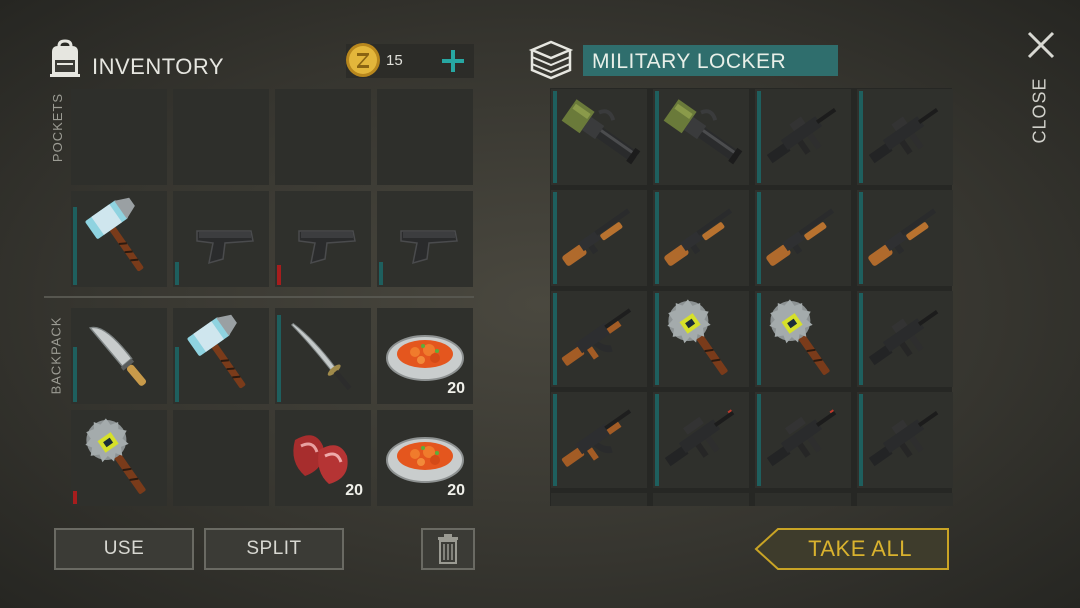  Describe the element at coordinates (551, 60) in the screenshot. I see `locker-icon` at that location.